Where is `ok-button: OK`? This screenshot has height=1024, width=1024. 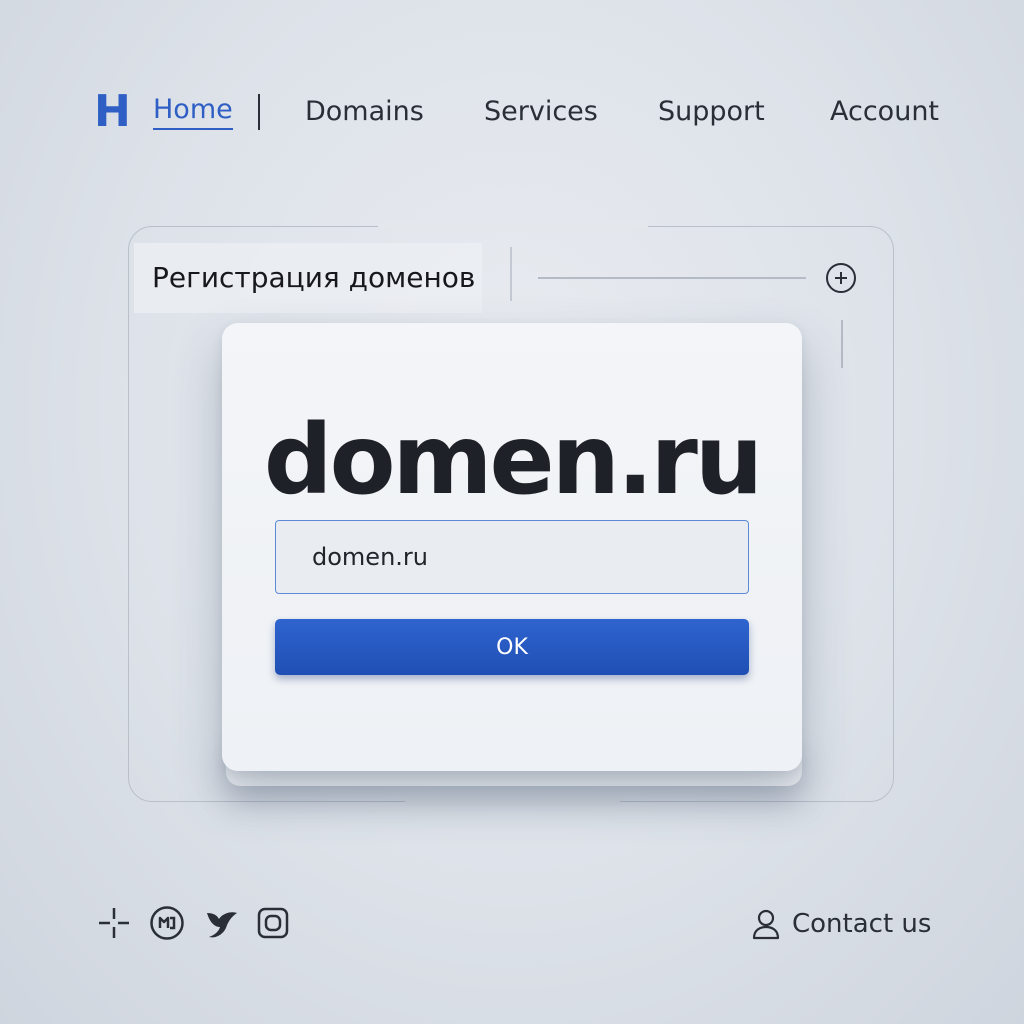 ok-button: OK is located at coordinates (512, 647).